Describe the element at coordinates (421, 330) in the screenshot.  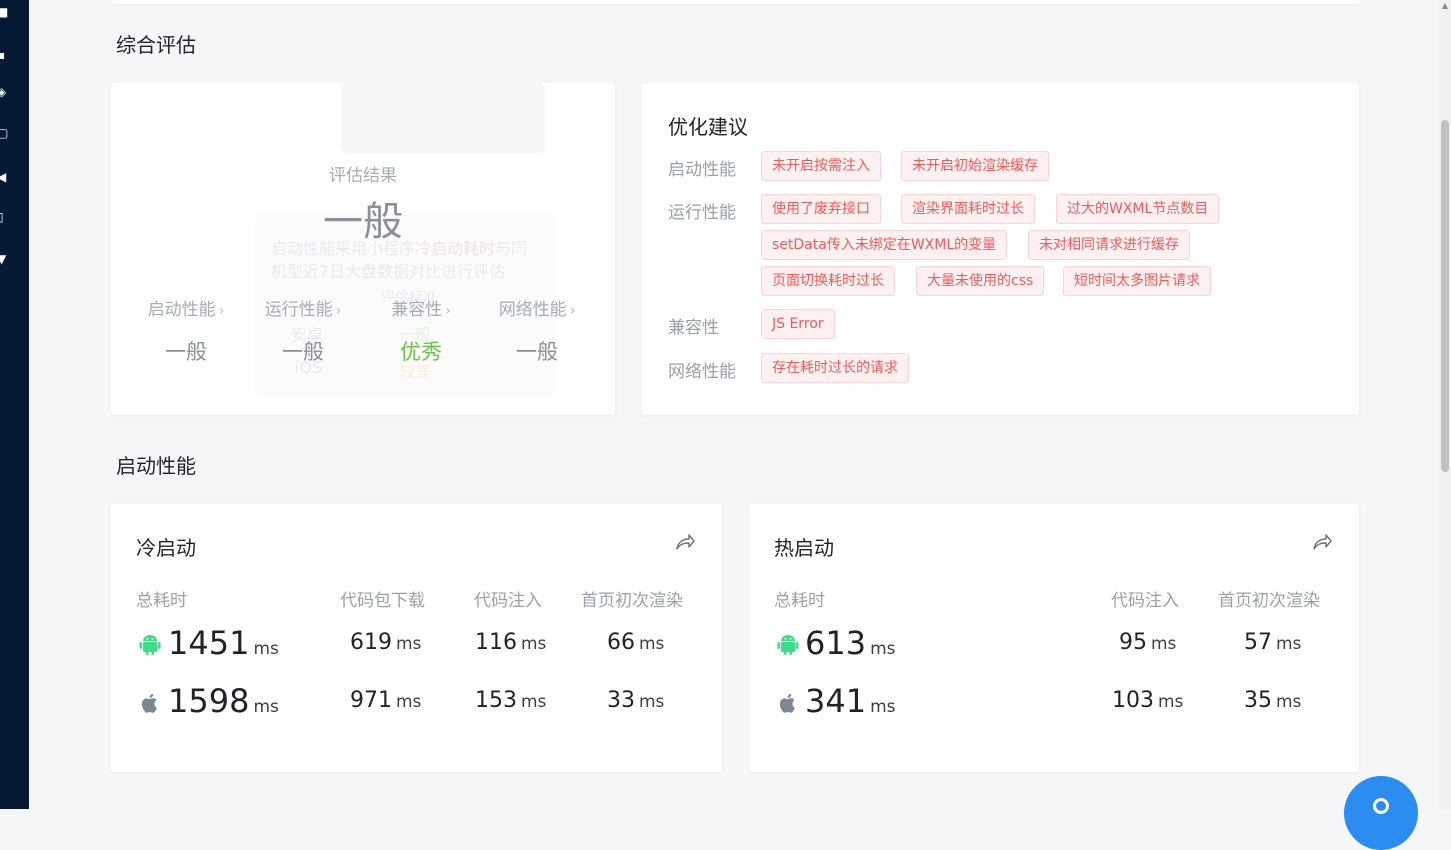
I see `metric-compat: 兼容性 › 优秀` at that location.